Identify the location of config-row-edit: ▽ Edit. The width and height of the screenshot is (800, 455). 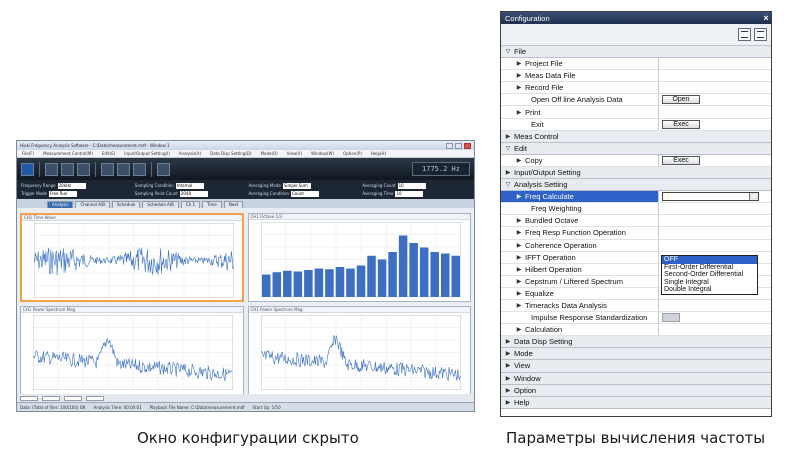
(636, 148).